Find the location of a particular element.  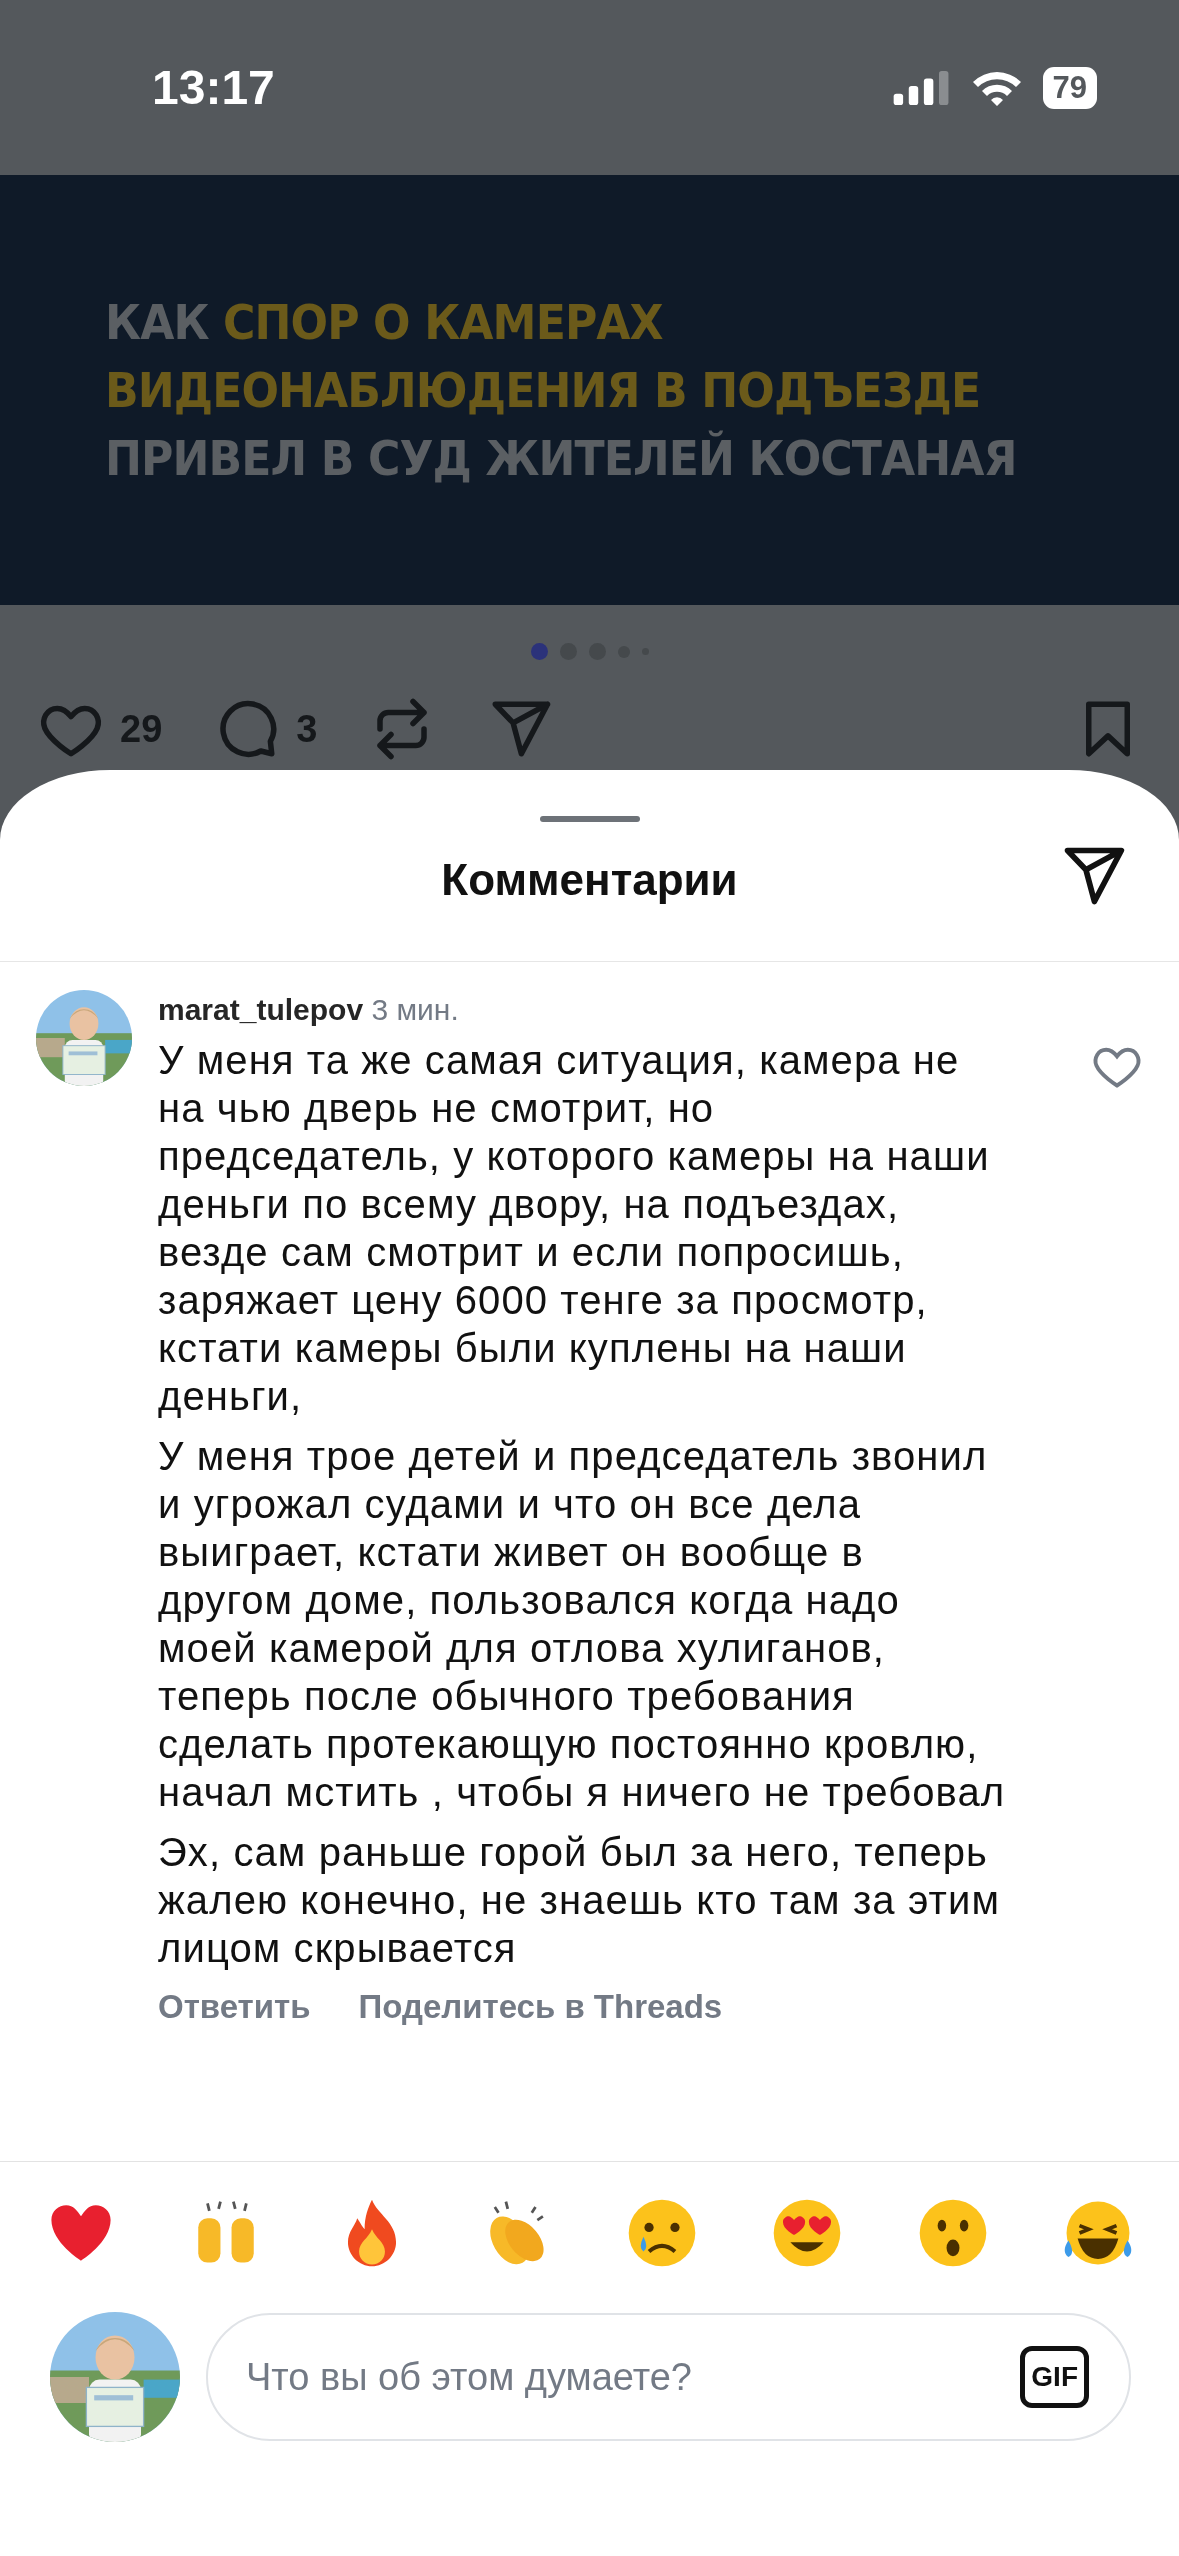

like-count: 29 is located at coordinates (141, 729).